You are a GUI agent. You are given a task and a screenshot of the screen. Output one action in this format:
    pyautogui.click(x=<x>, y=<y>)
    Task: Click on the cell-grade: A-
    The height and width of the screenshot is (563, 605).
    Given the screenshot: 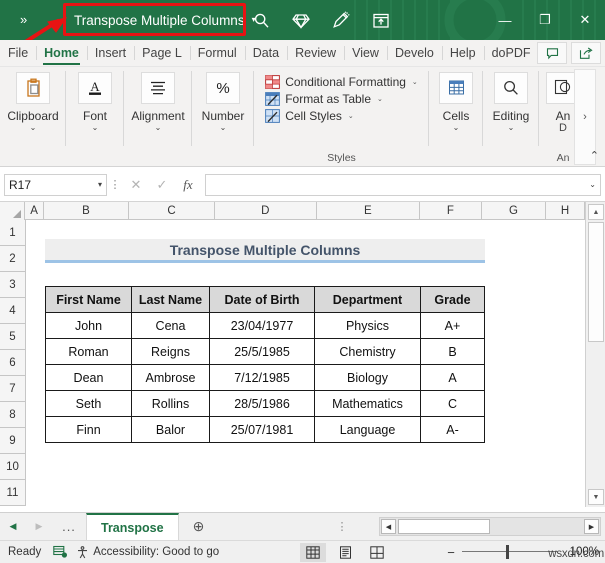 What is the action you would take?
    pyautogui.click(x=452, y=429)
    